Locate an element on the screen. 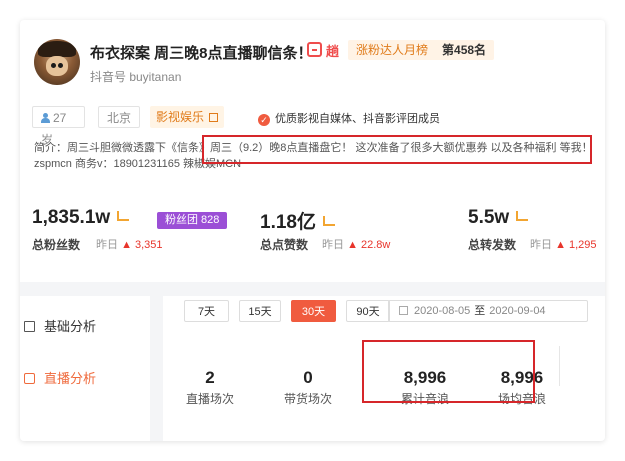  stat-delta: ▲ 1,295 is located at coordinates (576, 245).